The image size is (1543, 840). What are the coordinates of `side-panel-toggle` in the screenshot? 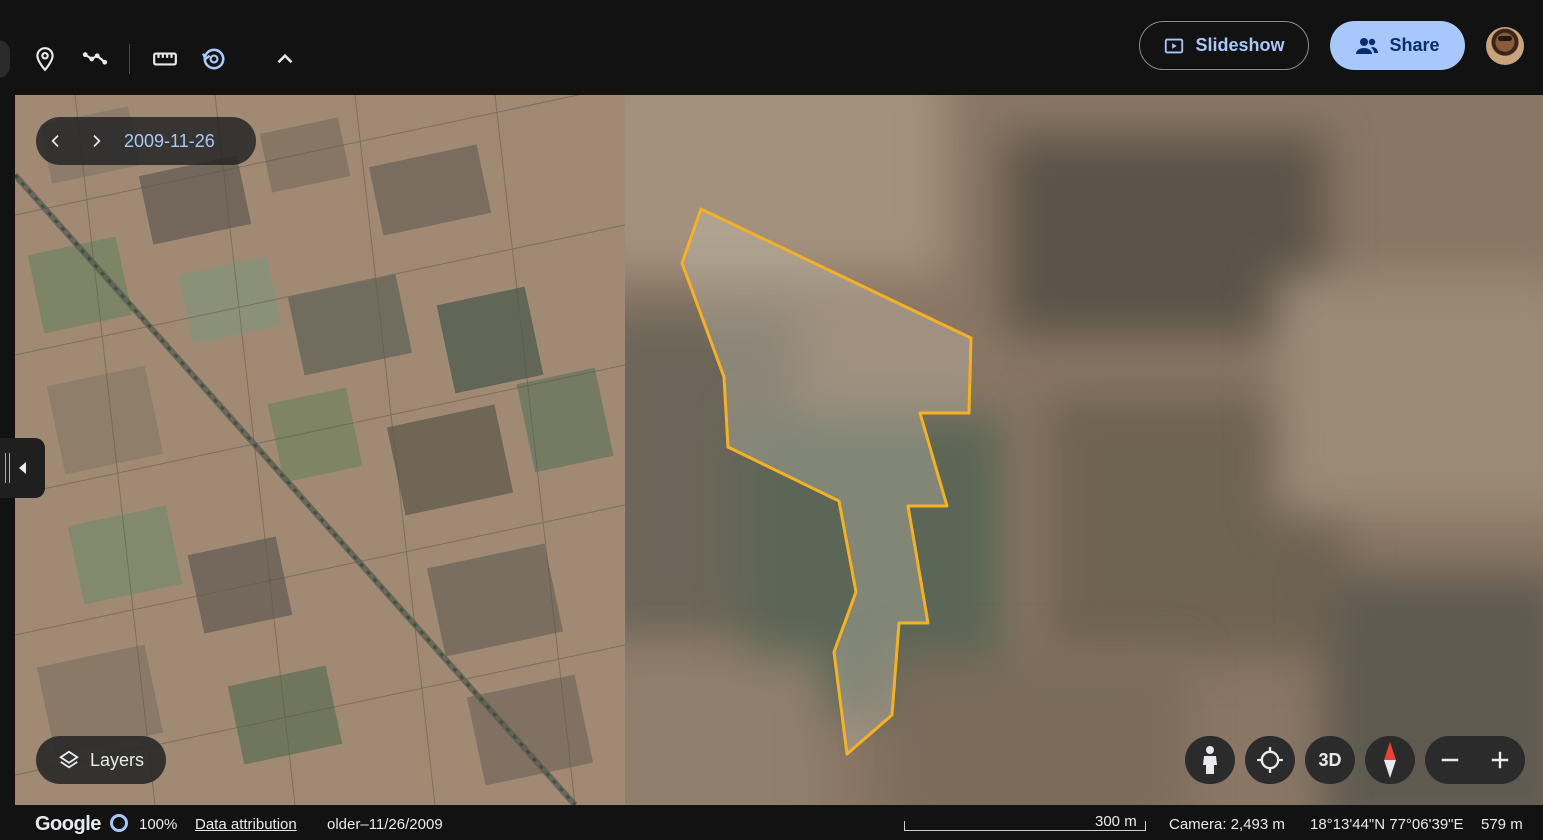 It's located at (22, 468).